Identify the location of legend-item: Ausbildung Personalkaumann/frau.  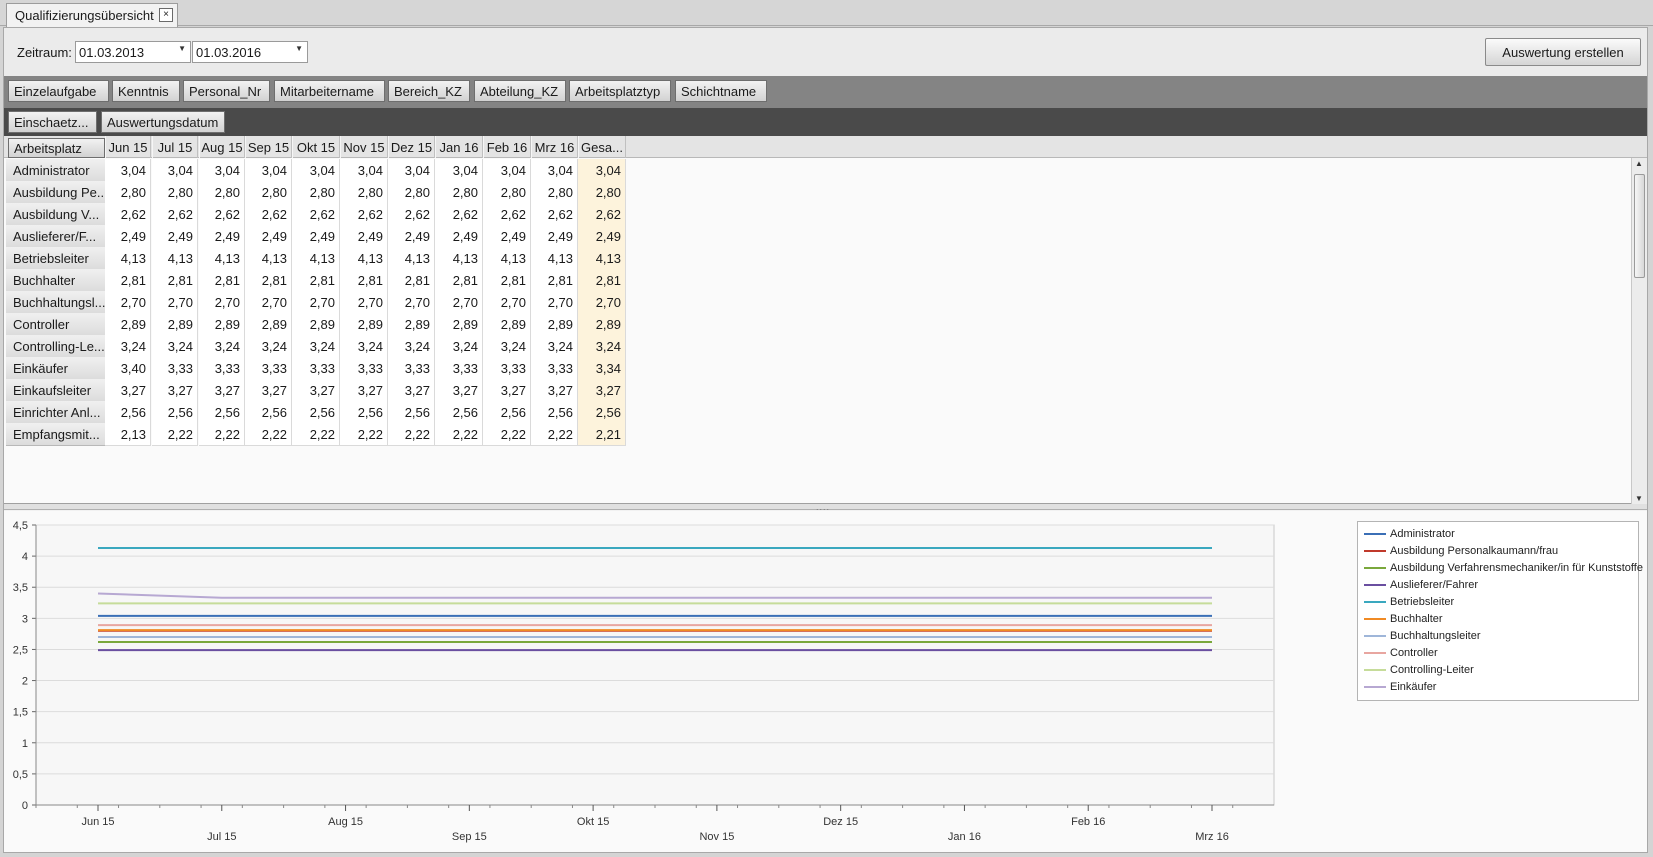
(1461, 550).